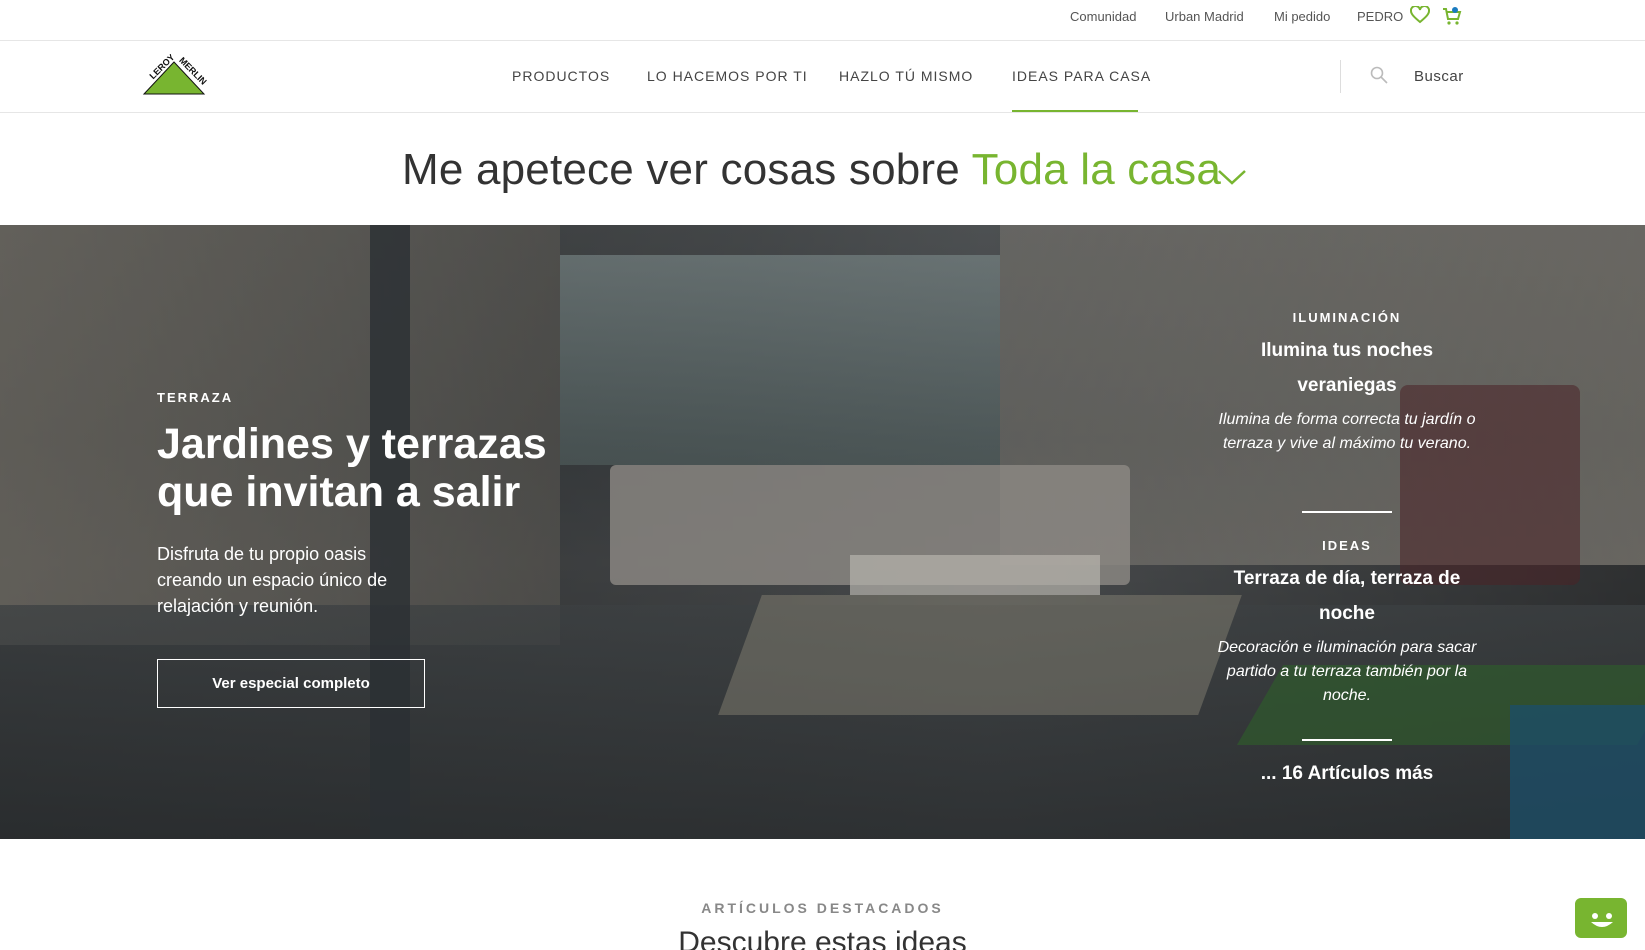 The width and height of the screenshot is (1645, 950). What do you see at coordinates (1096, 169) in the screenshot?
I see `topic-dropdown: Toda la casa` at bounding box center [1096, 169].